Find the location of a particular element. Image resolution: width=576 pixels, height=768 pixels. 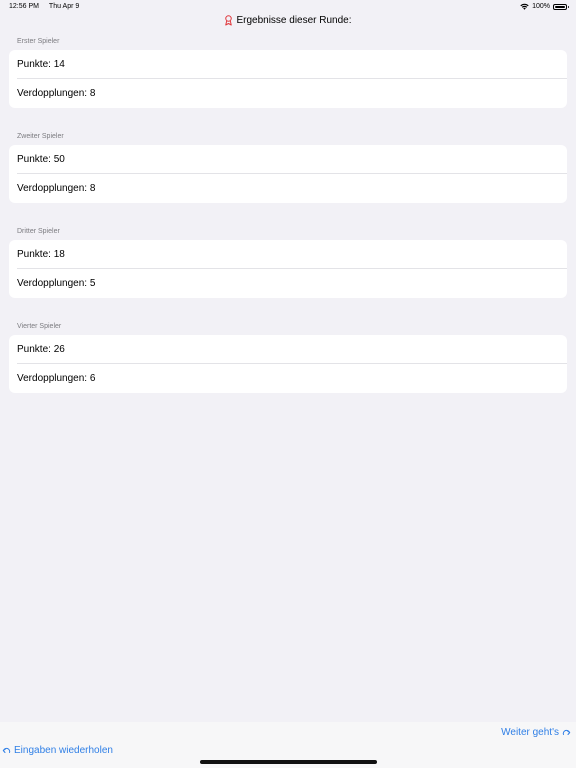

next-button-label: Weiter geht's is located at coordinates (530, 732).